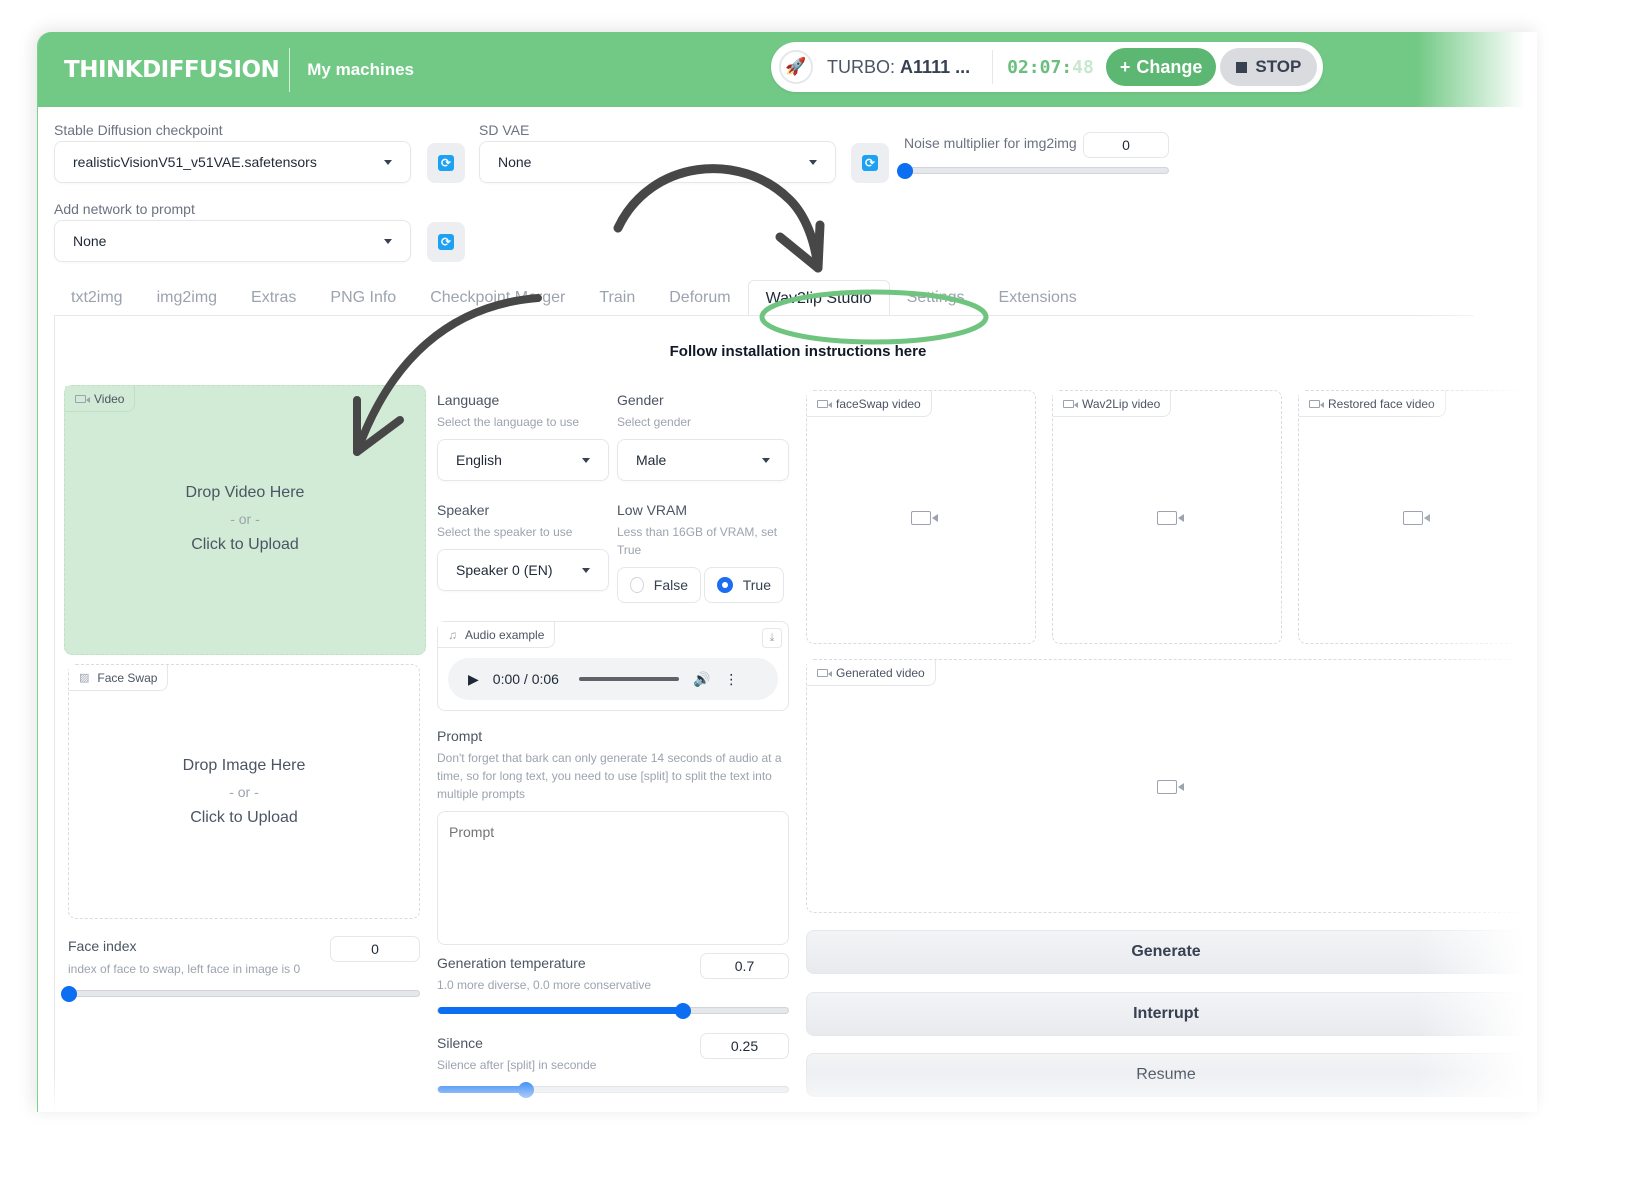 The image size is (1650, 1200). I want to click on drop-image-text: Drop Image Here, so click(244, 765).